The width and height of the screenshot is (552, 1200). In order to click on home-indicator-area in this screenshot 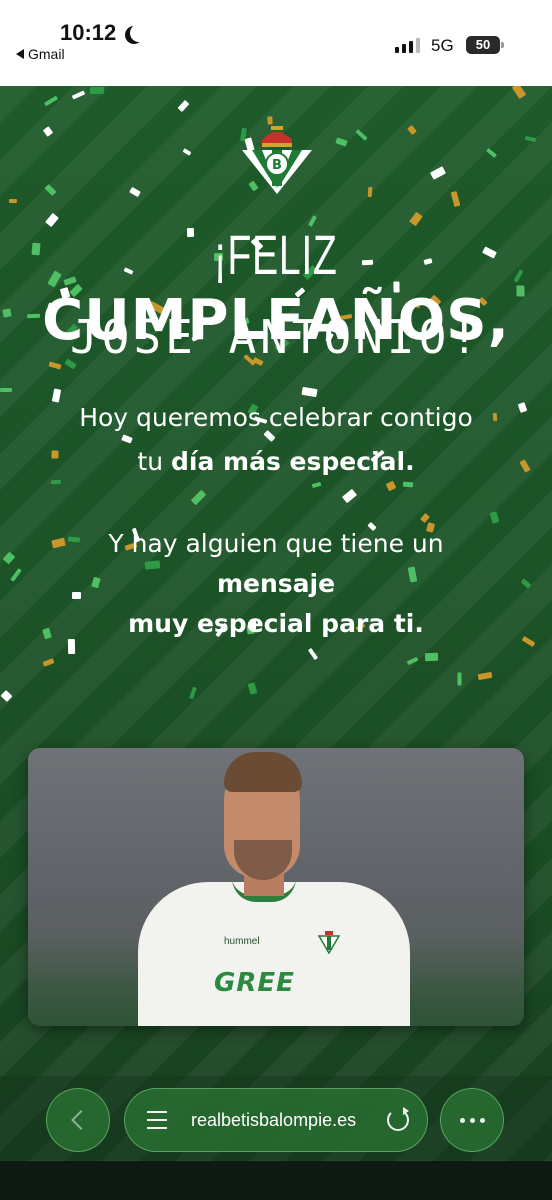, I will do `click(276, 1180)`.